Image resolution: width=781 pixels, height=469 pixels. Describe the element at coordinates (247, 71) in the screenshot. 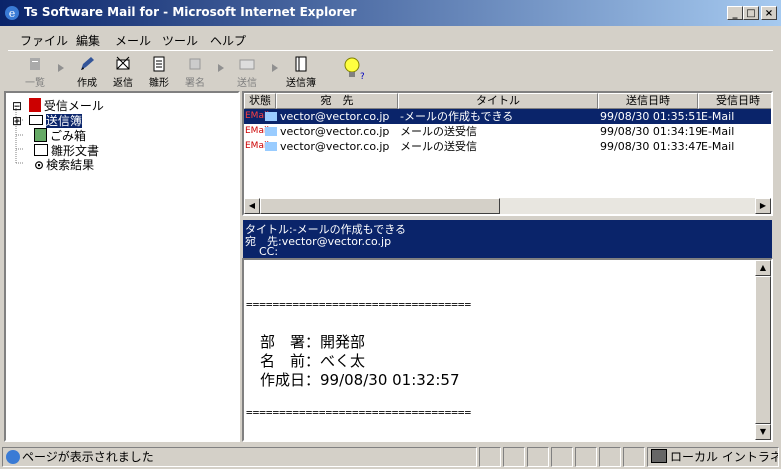

I see `send-button: 送信` at that location.